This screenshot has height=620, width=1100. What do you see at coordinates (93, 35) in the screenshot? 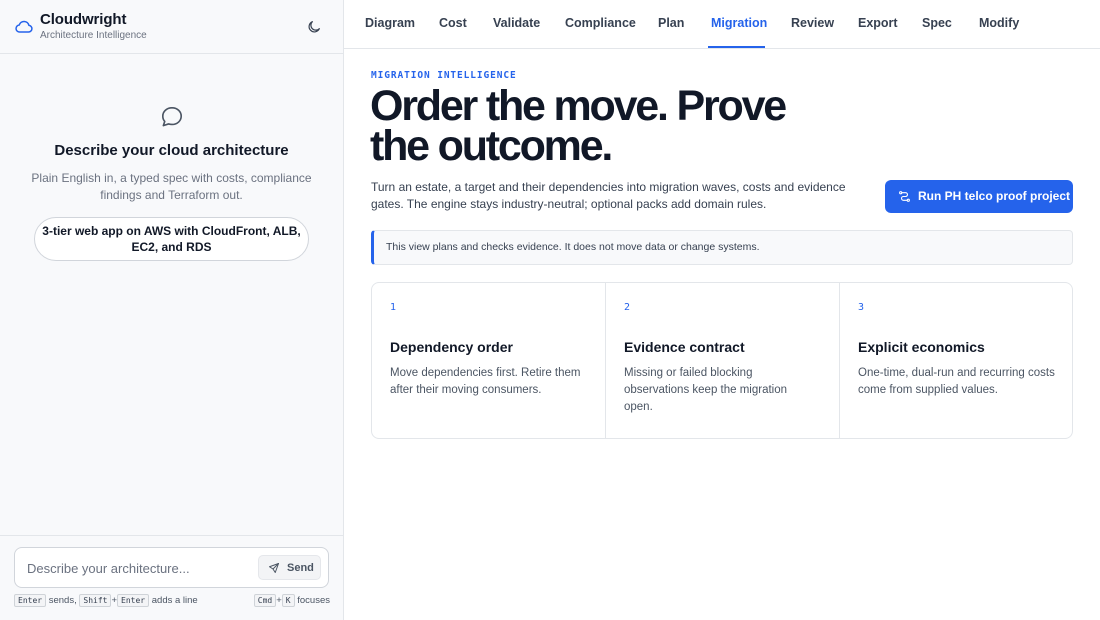
I see `app-tagline: Architecture Intelligence` at bounding box center [93, 35].